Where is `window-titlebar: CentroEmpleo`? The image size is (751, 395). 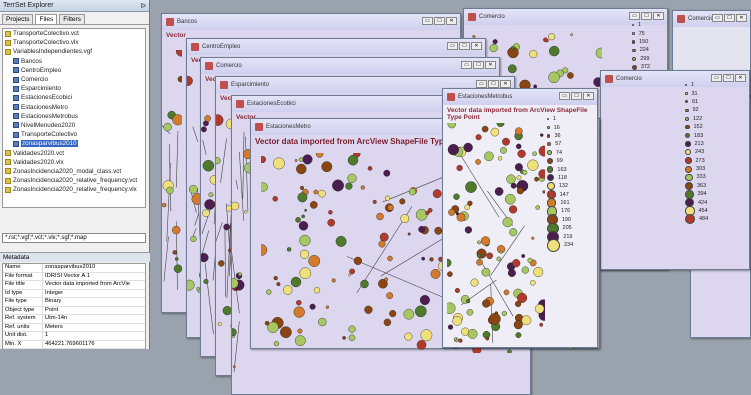
window-titlebar: CentroEmpleo is located at coordinates (336, 47).